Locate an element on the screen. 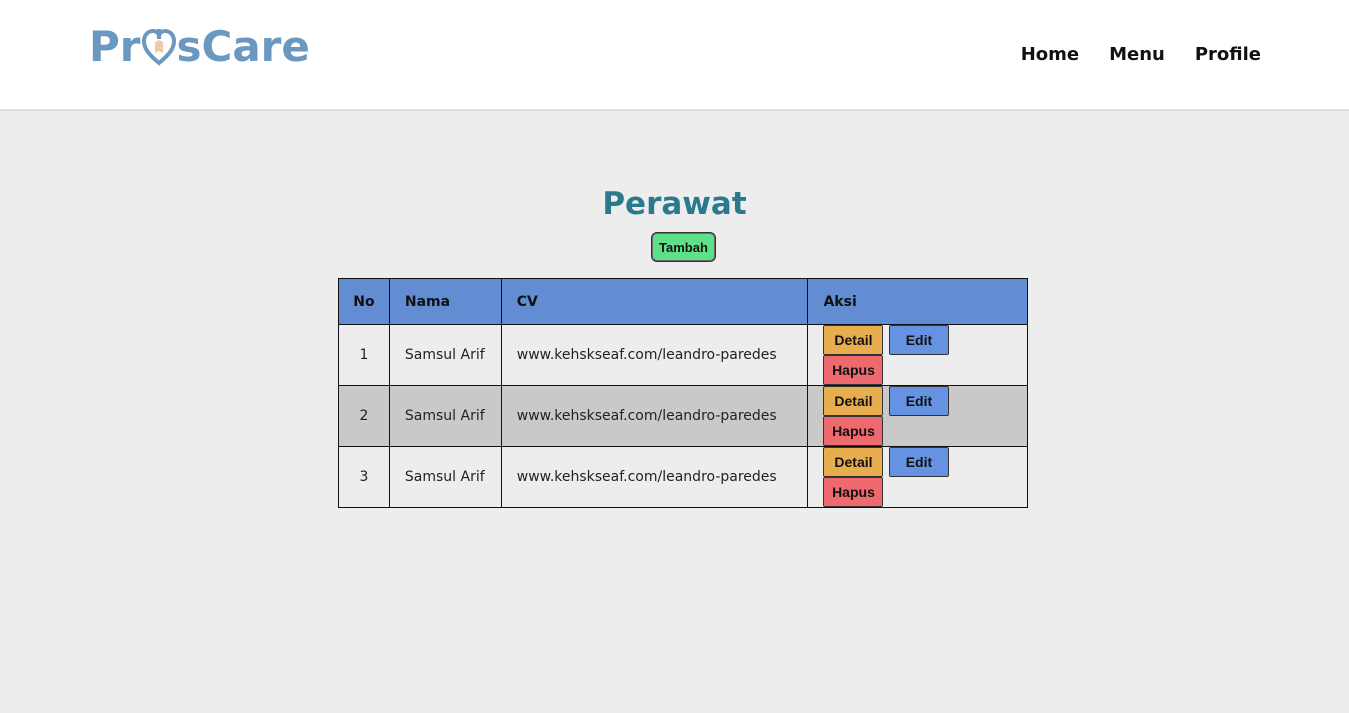 This screenshot has height=713, width=1349. cell-no: 3 is located at coordinates (364, 477).